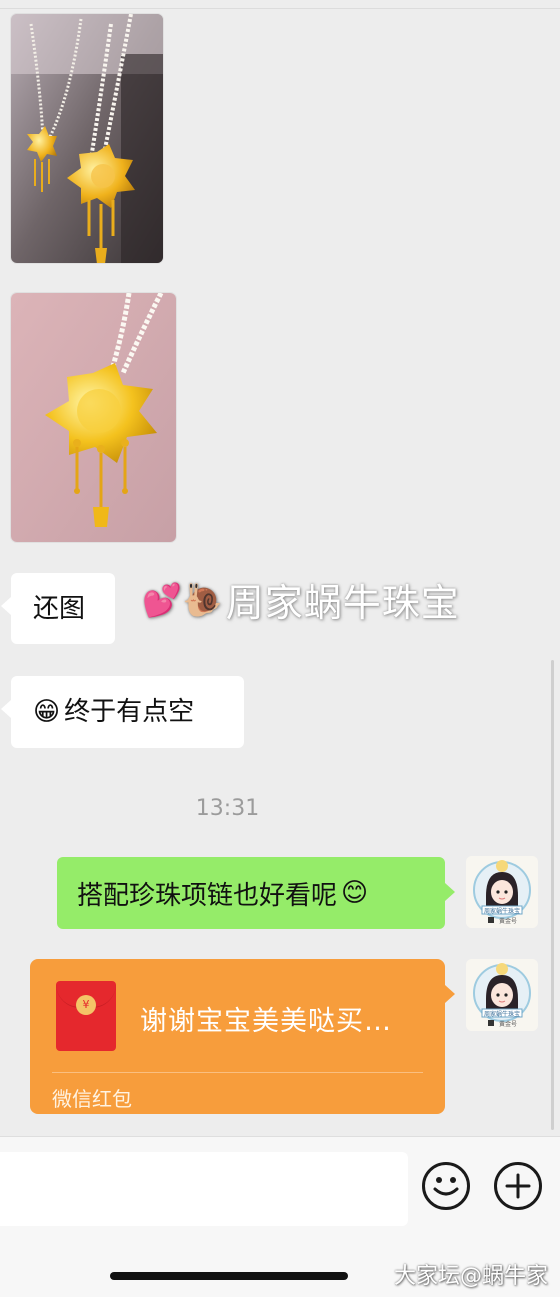 The height and width of the screenshot is (1297, 560). I want to click on incoming-message-bubble: 还图, so click(58, 608).